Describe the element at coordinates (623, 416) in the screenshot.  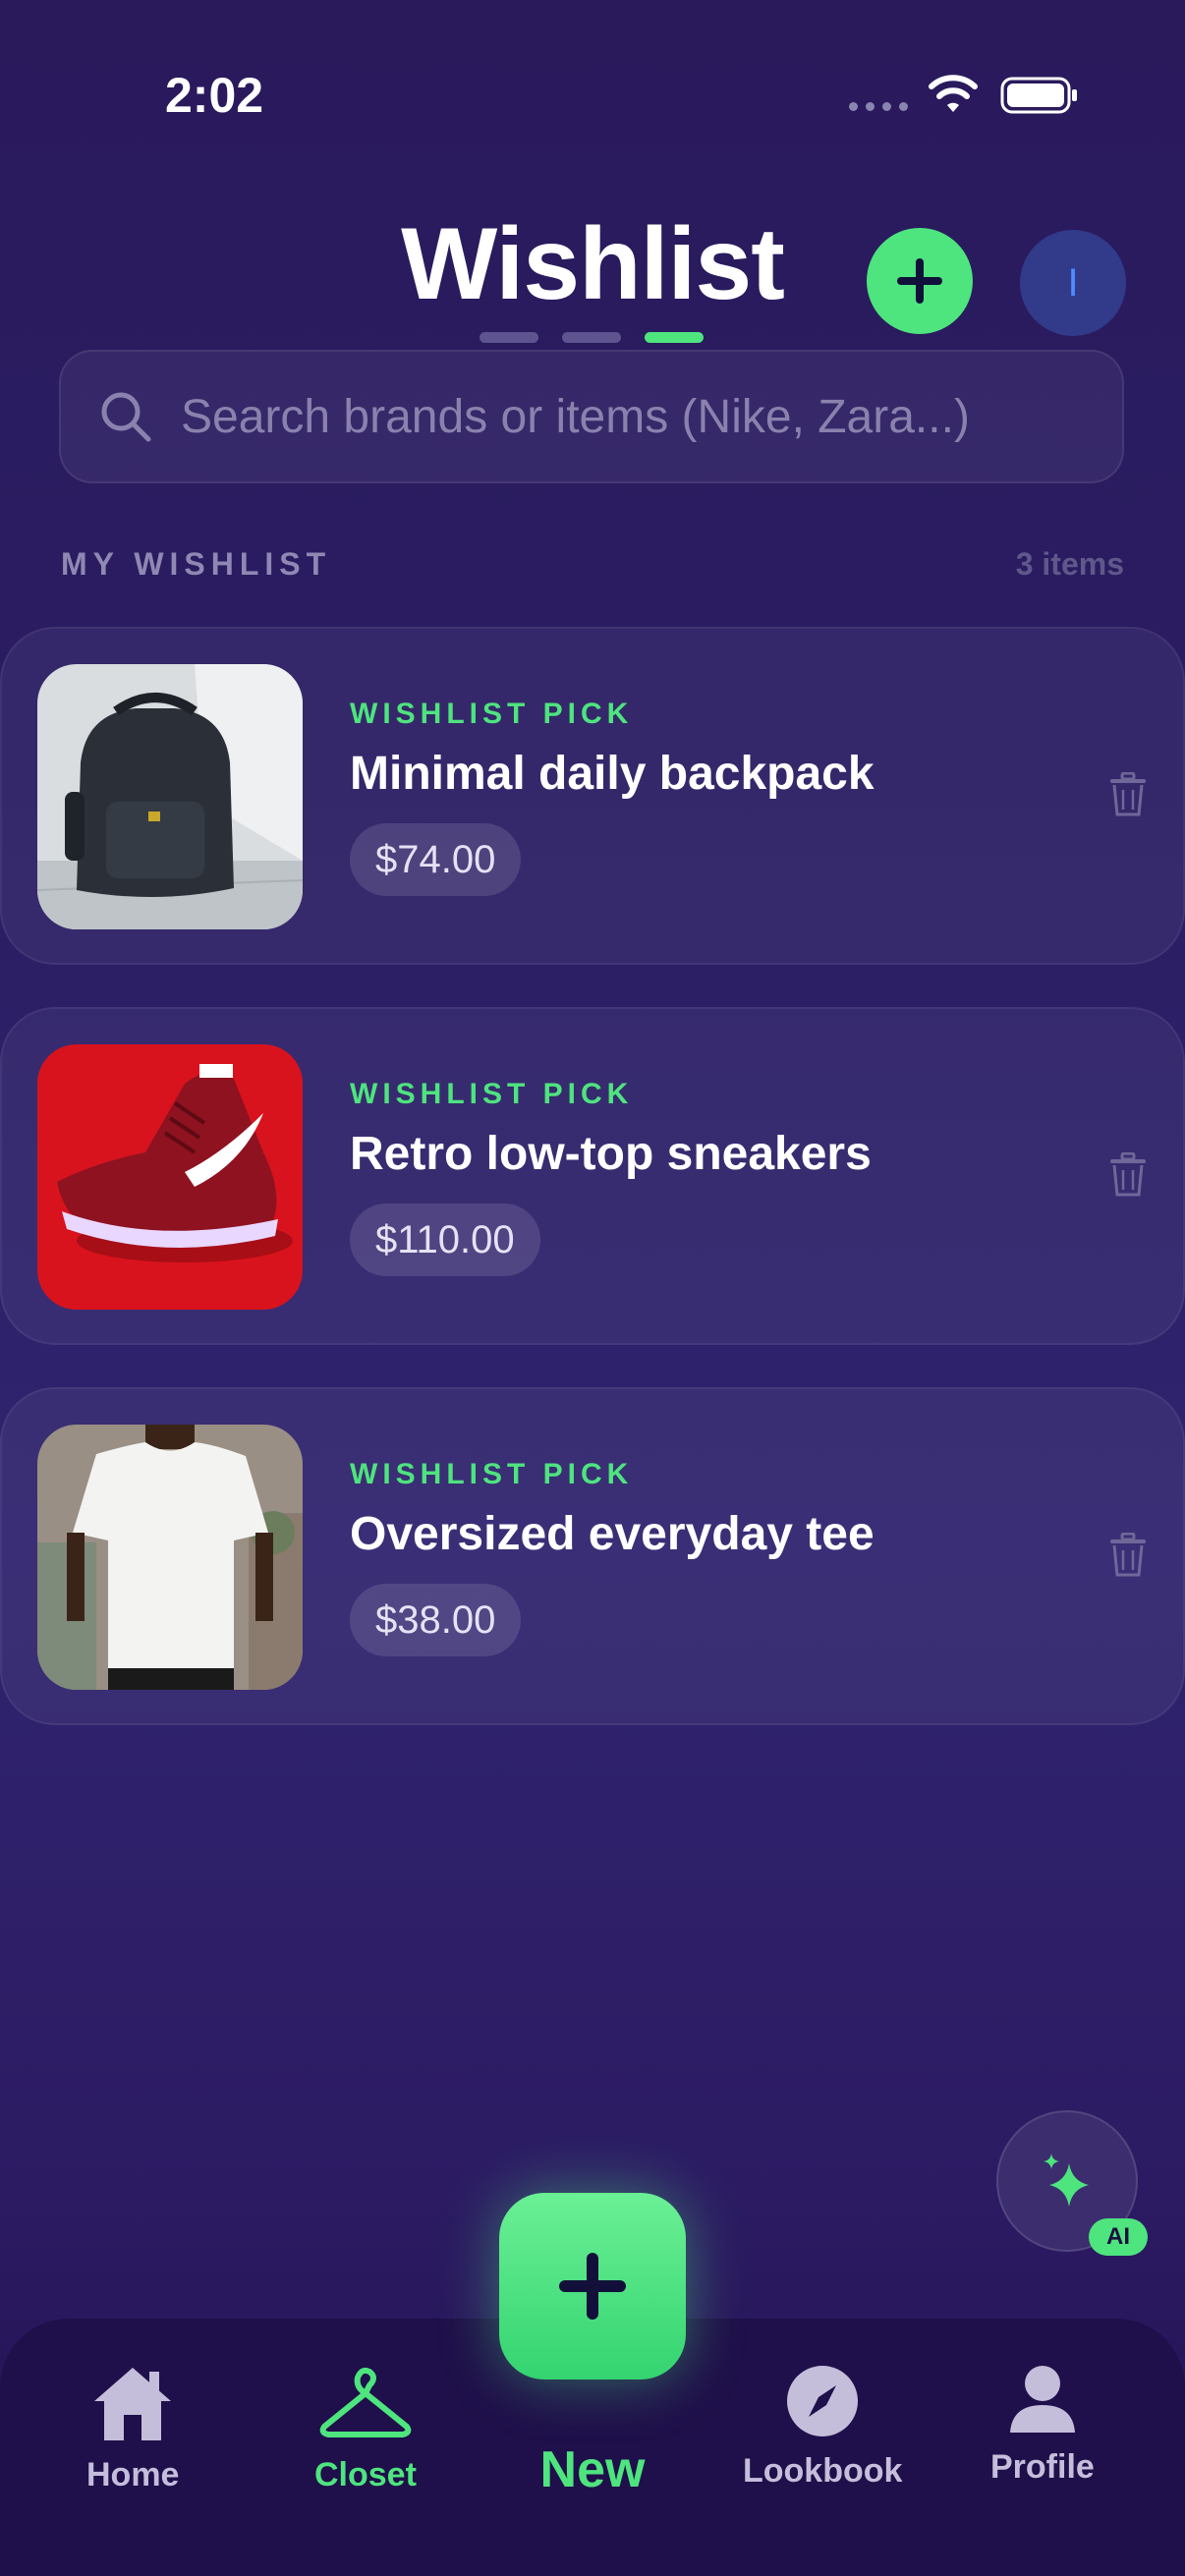
I see `search-input` at that location.